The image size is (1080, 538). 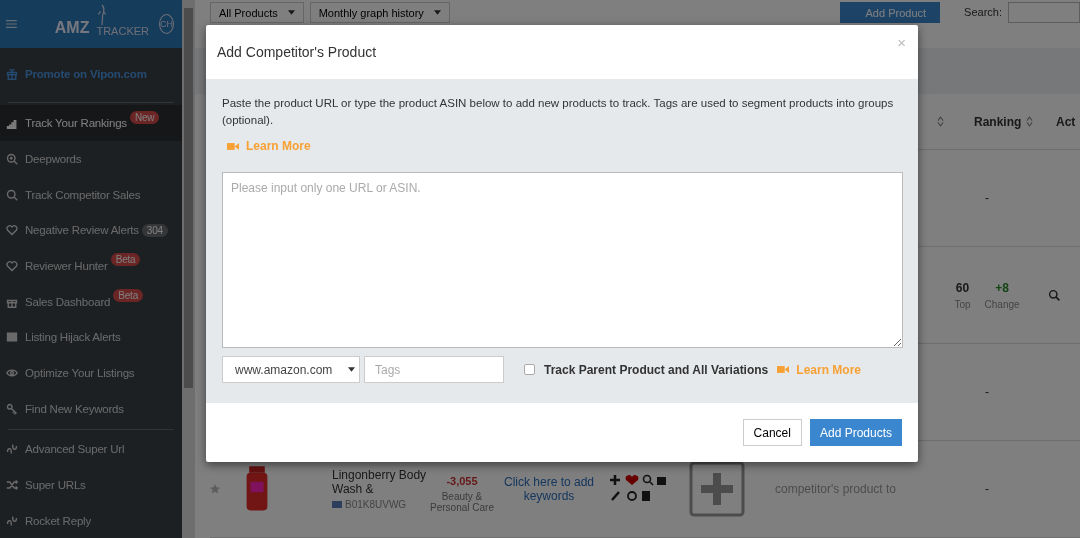 What do you see at coordinates (637, 489) in the screenshot?
I see `action-icons-drawing` at bounding box center [637, 489].